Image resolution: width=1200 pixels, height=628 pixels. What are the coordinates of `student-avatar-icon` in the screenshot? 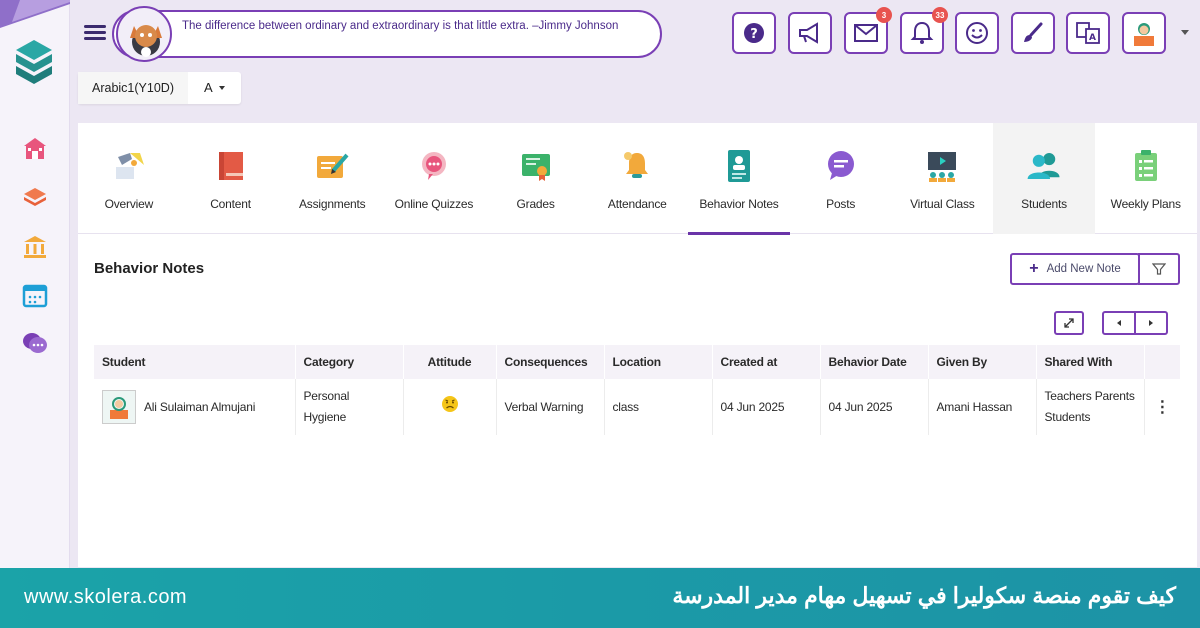 It's located at (119, 407).